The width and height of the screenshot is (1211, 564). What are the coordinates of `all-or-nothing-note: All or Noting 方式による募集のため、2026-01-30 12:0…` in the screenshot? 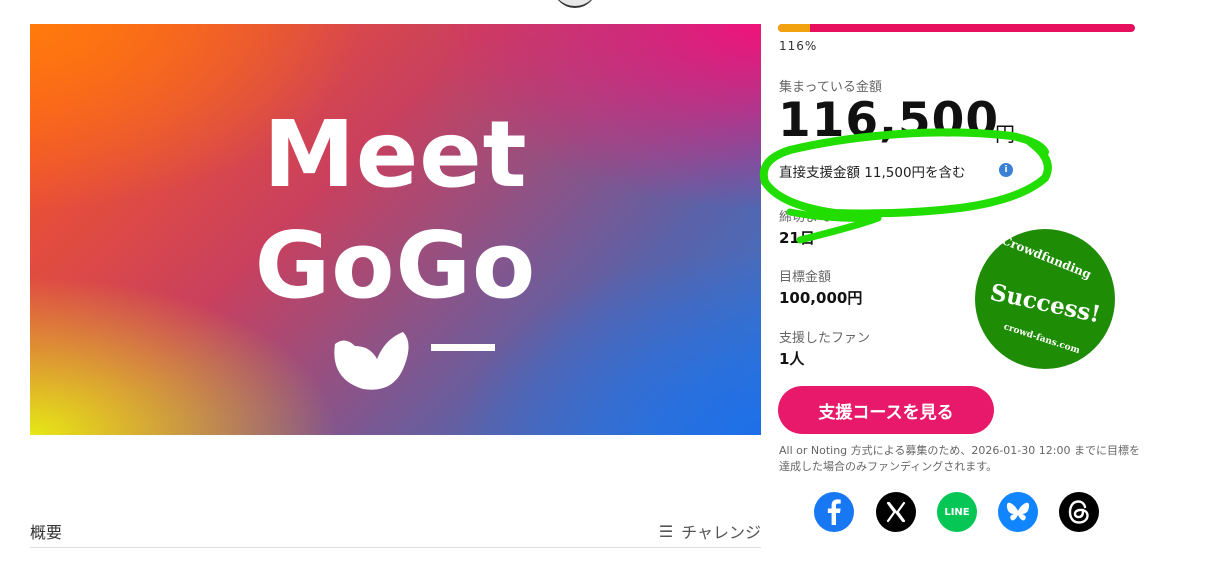 It's located at (959, 458).